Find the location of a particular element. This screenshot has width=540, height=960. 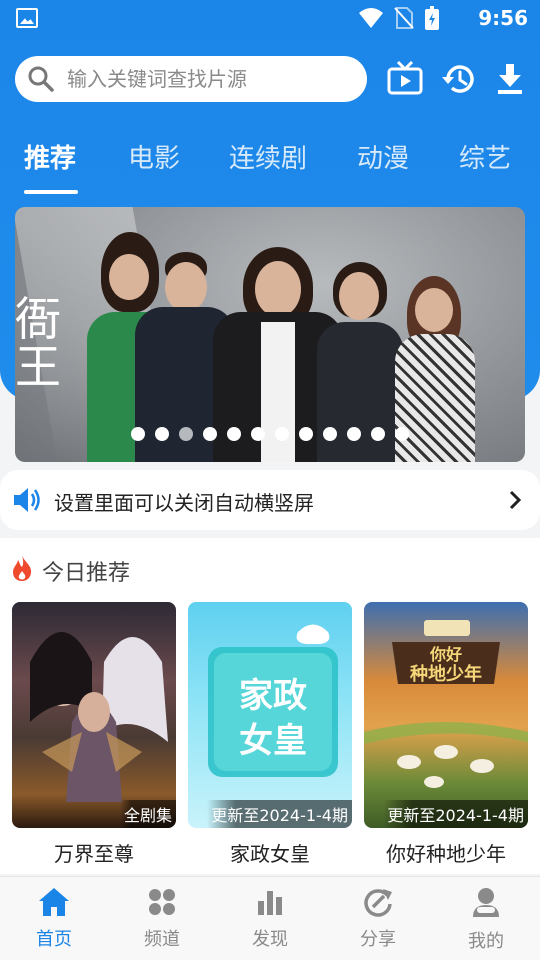

poster-image: 家政 女皇 更新至2024-1-4期 is located at coordinates (270, 715).